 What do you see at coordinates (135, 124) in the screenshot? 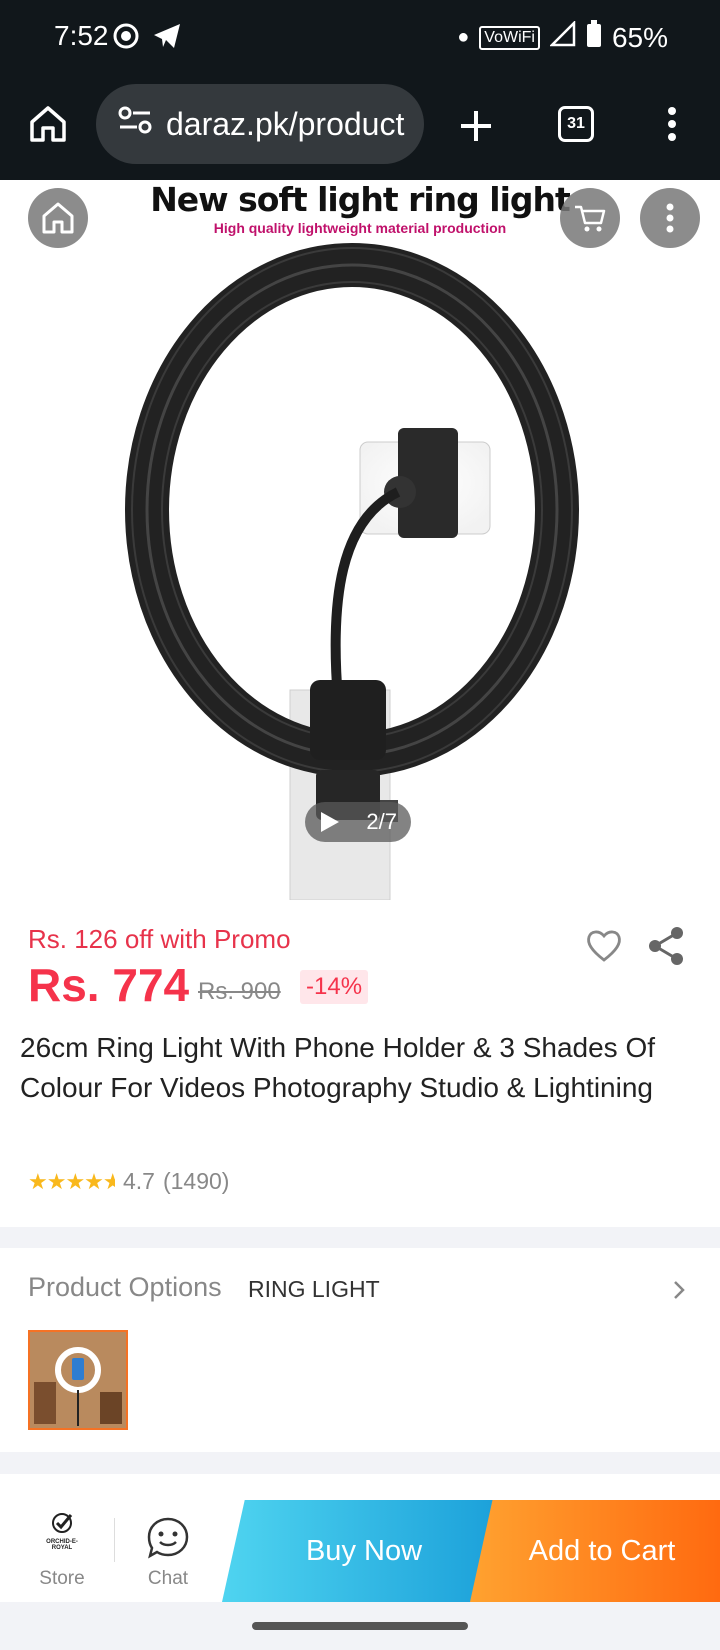
I see `site-settings-icon` at bounding box center [135, 124].